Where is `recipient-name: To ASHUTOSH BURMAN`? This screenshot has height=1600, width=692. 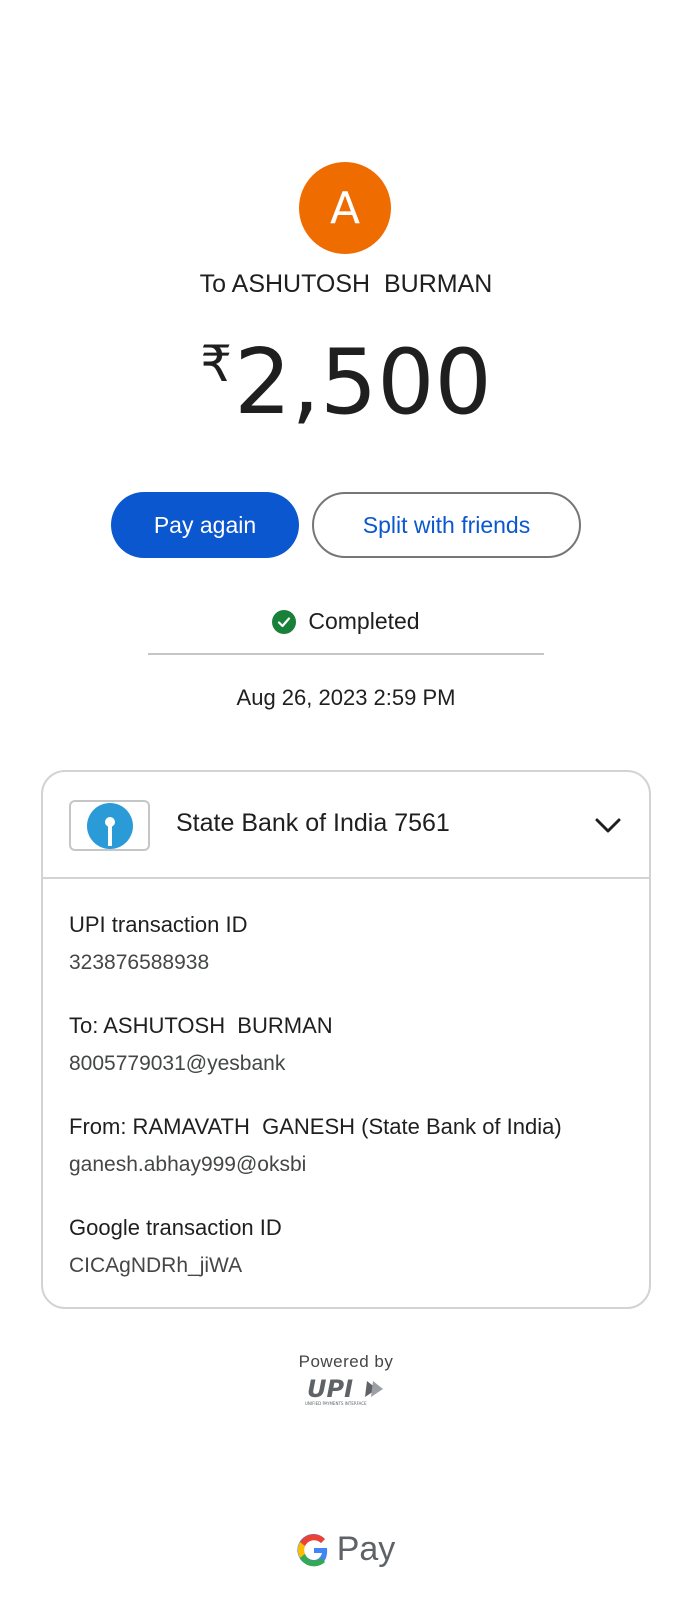
recipient-name: To ASHUTOSH BURMAN is located at coordinates (346, 284).